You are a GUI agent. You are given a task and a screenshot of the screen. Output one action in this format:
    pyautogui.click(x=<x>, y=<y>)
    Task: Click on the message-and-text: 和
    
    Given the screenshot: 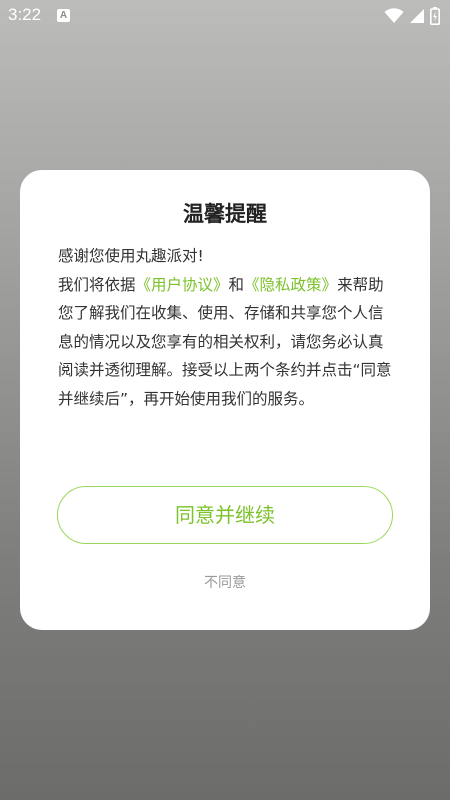 What is the action you would take?
    pyautogui.click(x=236, y=284)
    